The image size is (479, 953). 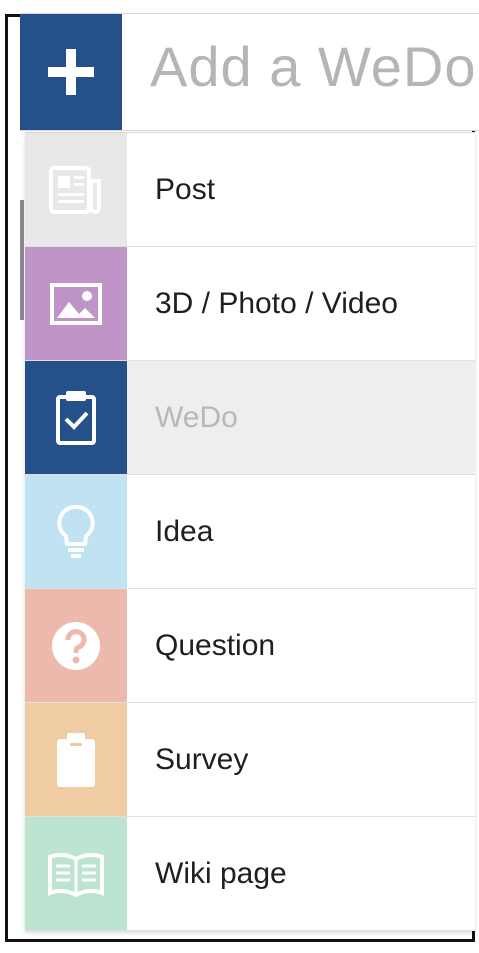 I want to click on scrollbar, so click(x=22, y=260).